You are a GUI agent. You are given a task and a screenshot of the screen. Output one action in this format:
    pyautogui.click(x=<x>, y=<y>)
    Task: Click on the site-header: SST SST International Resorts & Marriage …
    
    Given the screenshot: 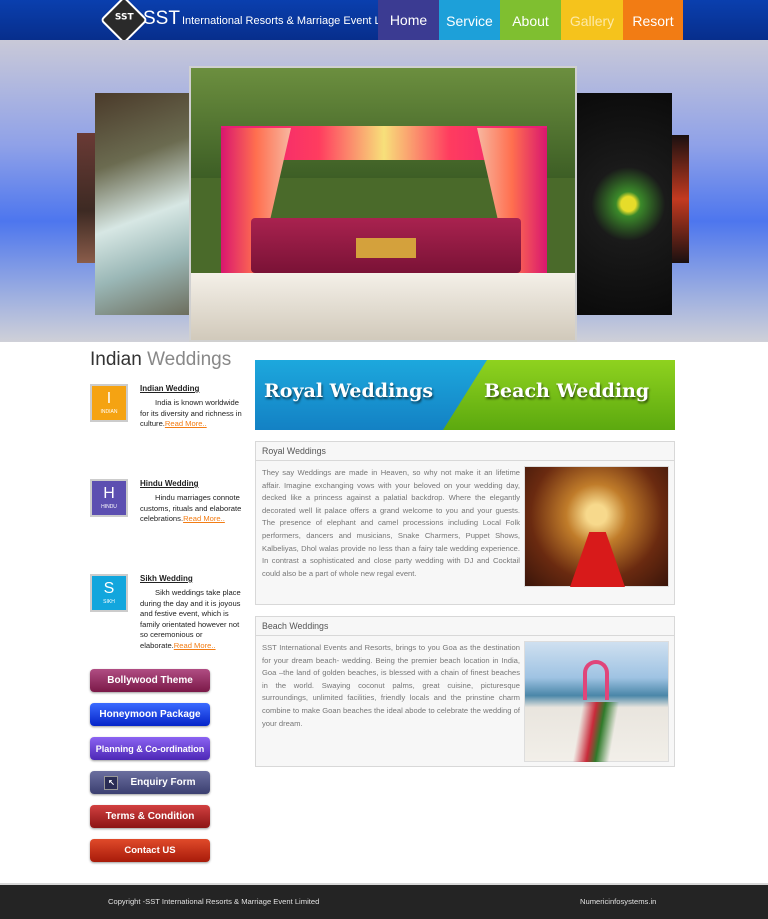 What is the action you would take?
    pyautogui.click(x=384, y=22)
    